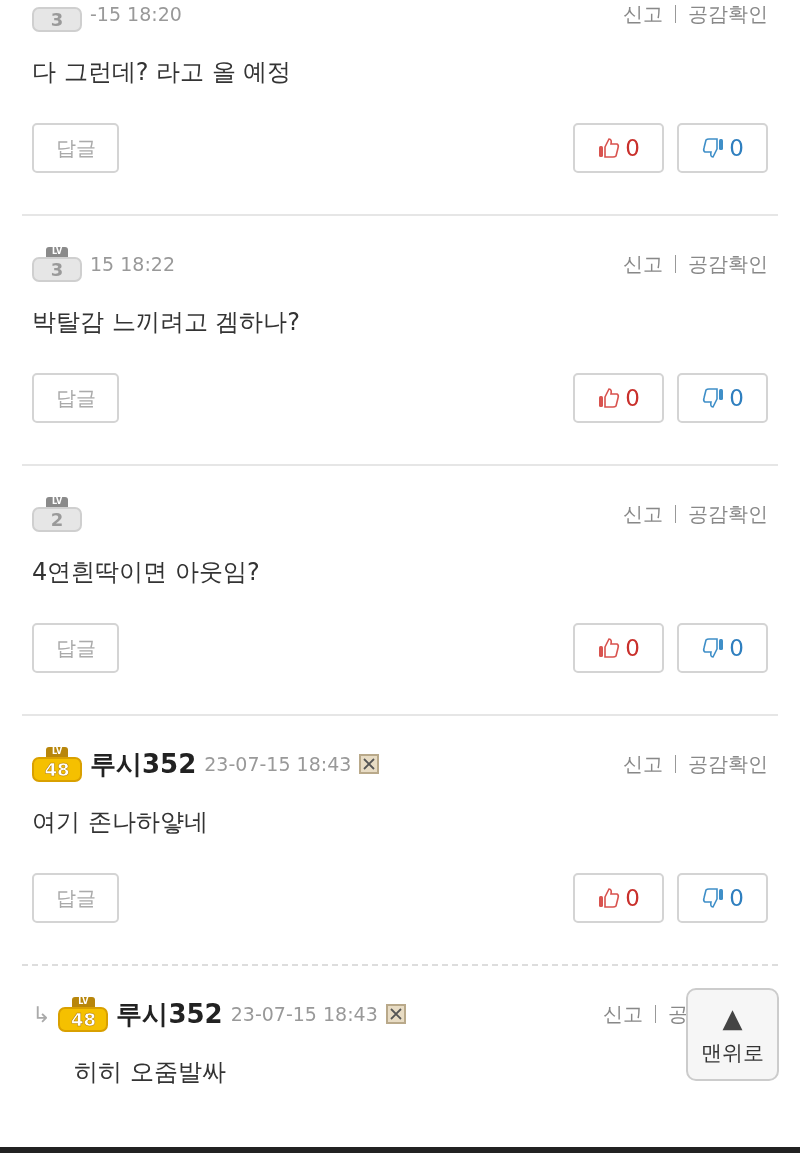 This screenshot has height=1153, width=800. Describe the element at coordinates (120, 822) in the screenshot. I see `comment-text: 여기 존나하얗네` at that location.